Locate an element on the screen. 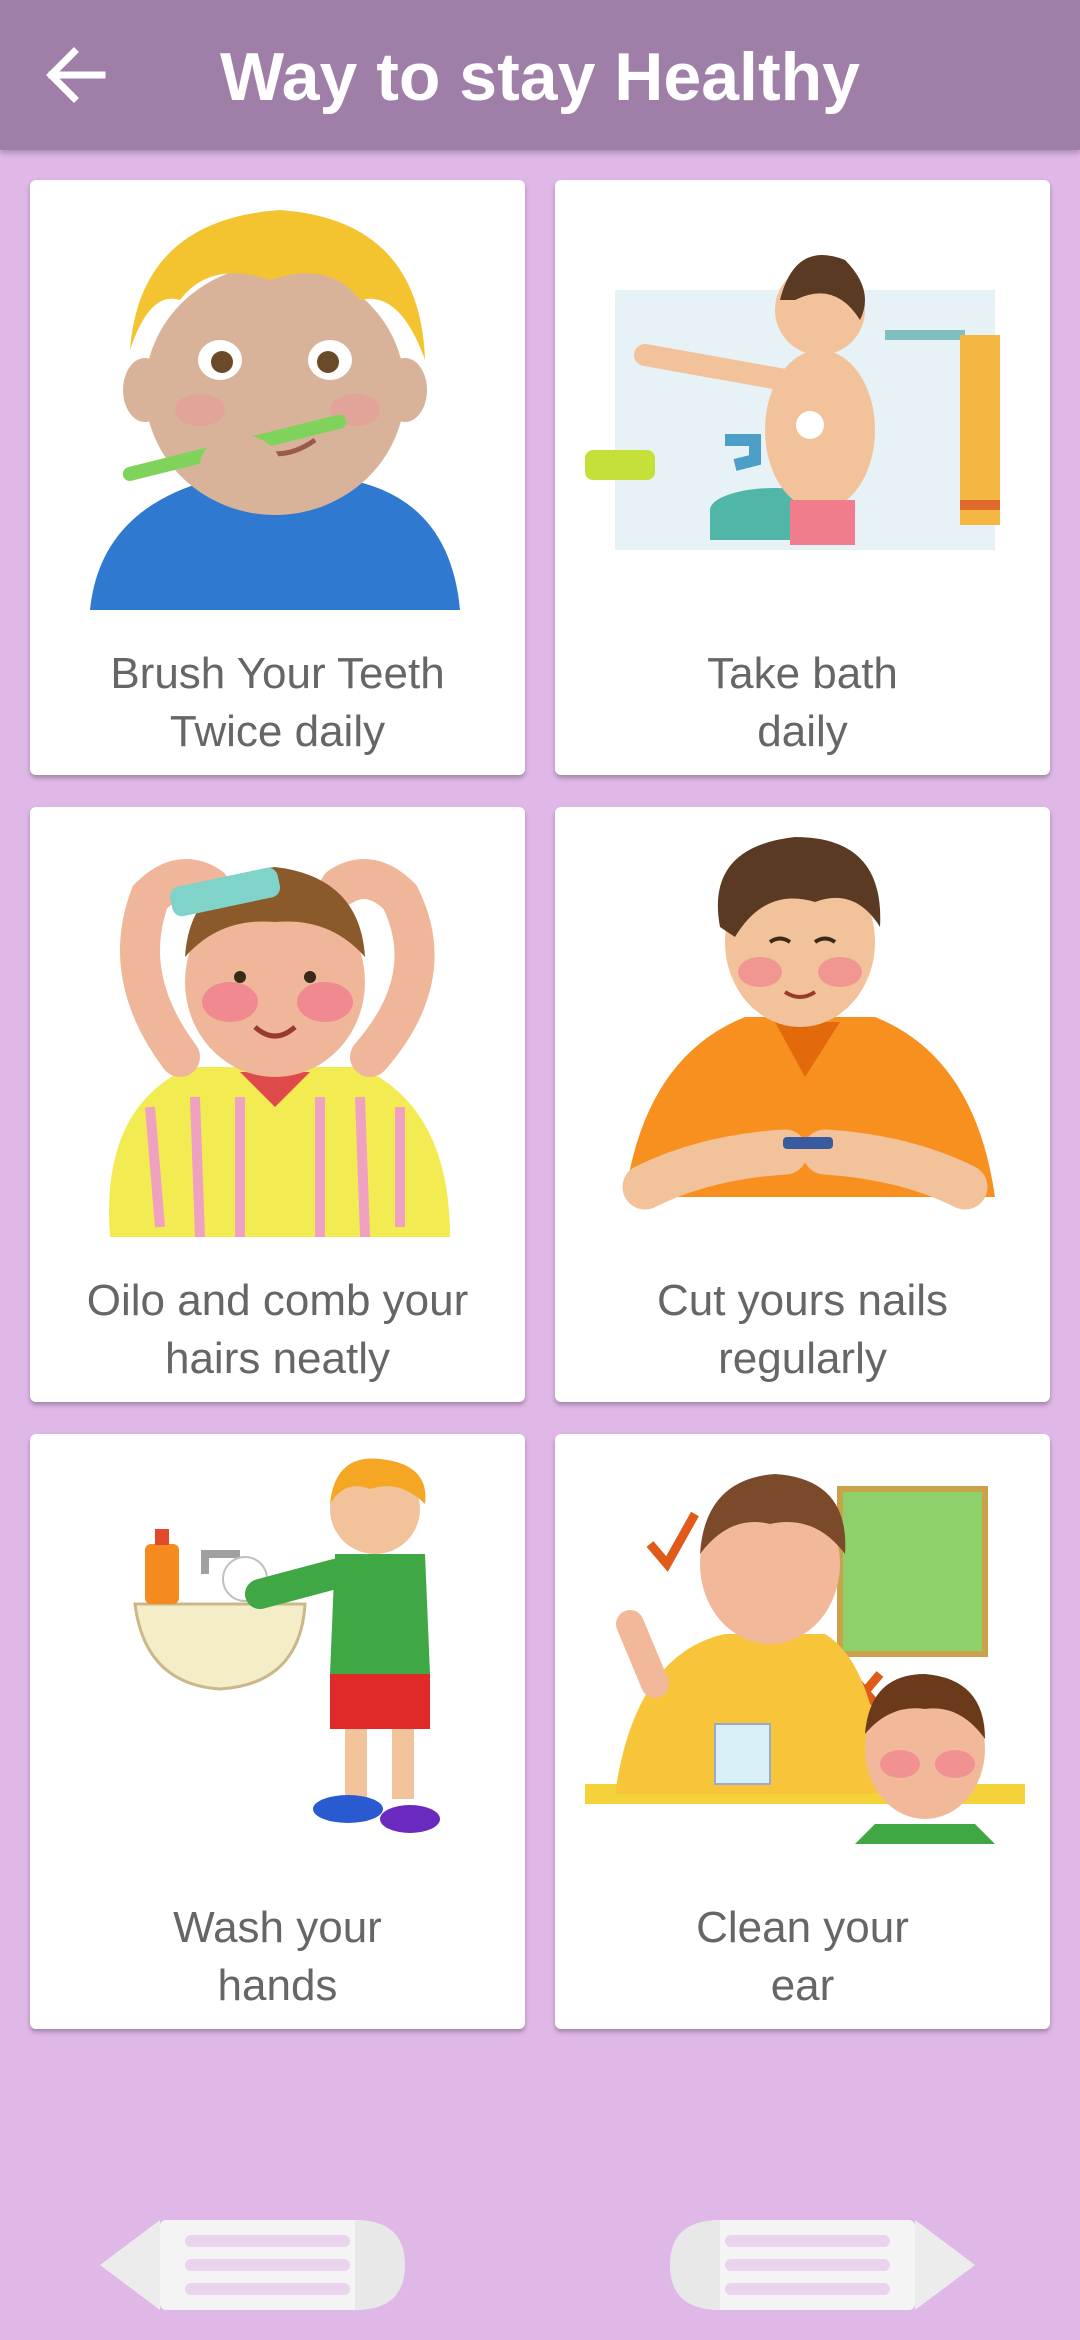 This screenshot has height=2340, width=1080. card-caption: Clean your ear is located at coordinates (802, 1957).